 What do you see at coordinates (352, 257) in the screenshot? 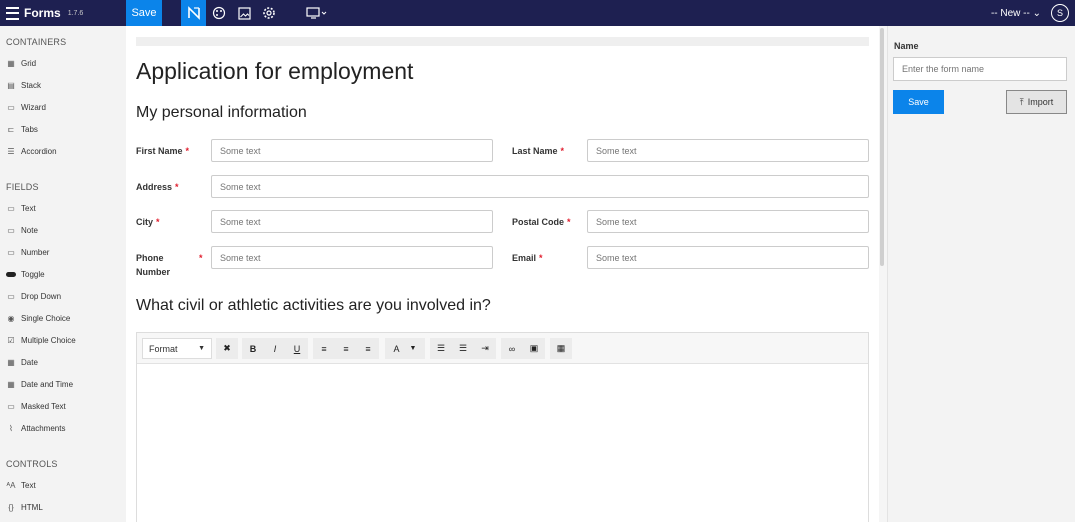
I see `phone-number-input` at bounding box center [352, 257].